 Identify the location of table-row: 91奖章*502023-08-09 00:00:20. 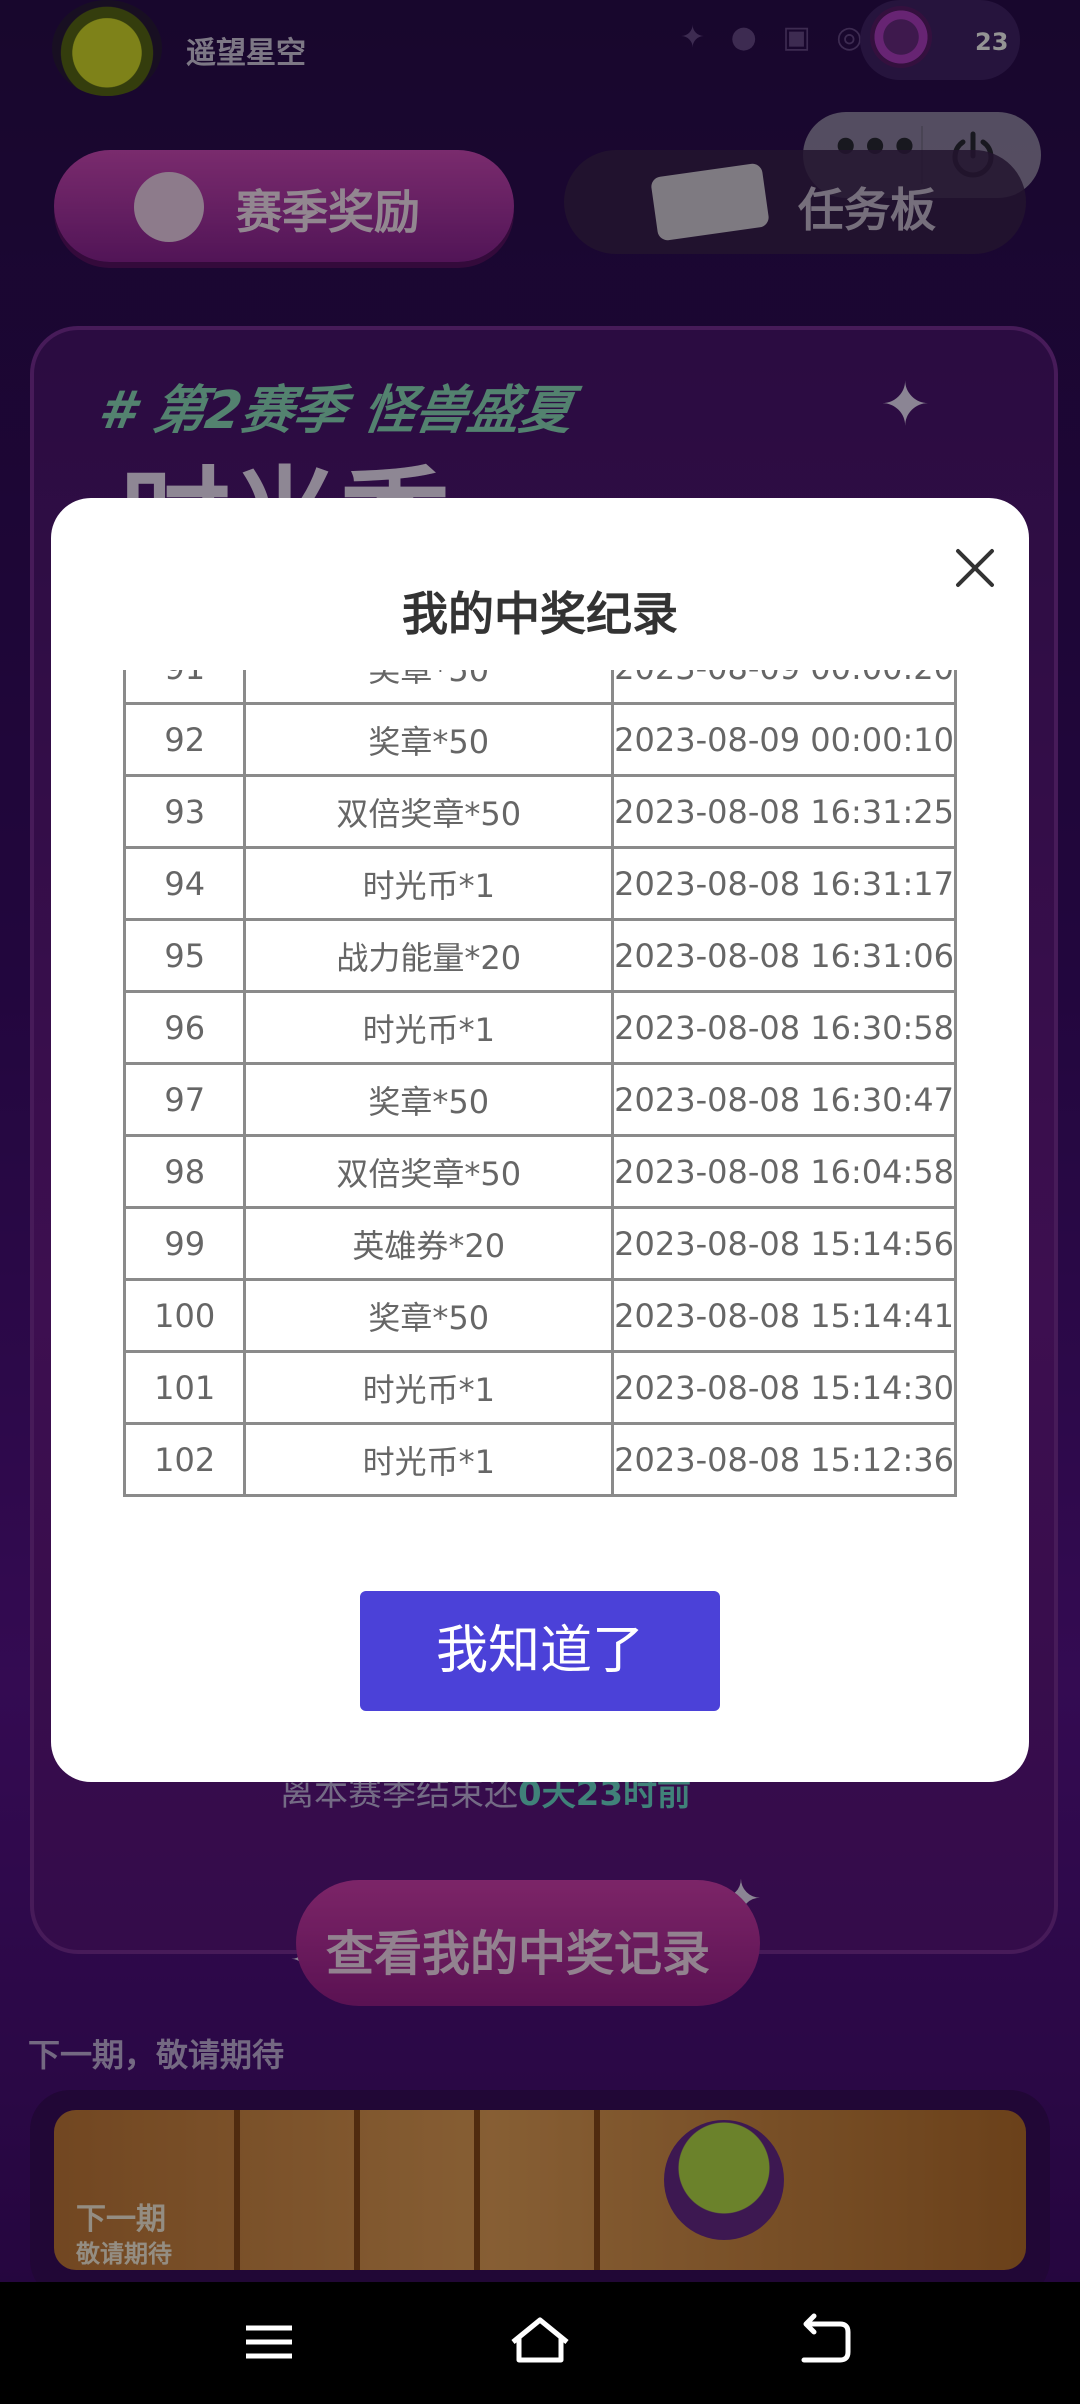
(540, 687).